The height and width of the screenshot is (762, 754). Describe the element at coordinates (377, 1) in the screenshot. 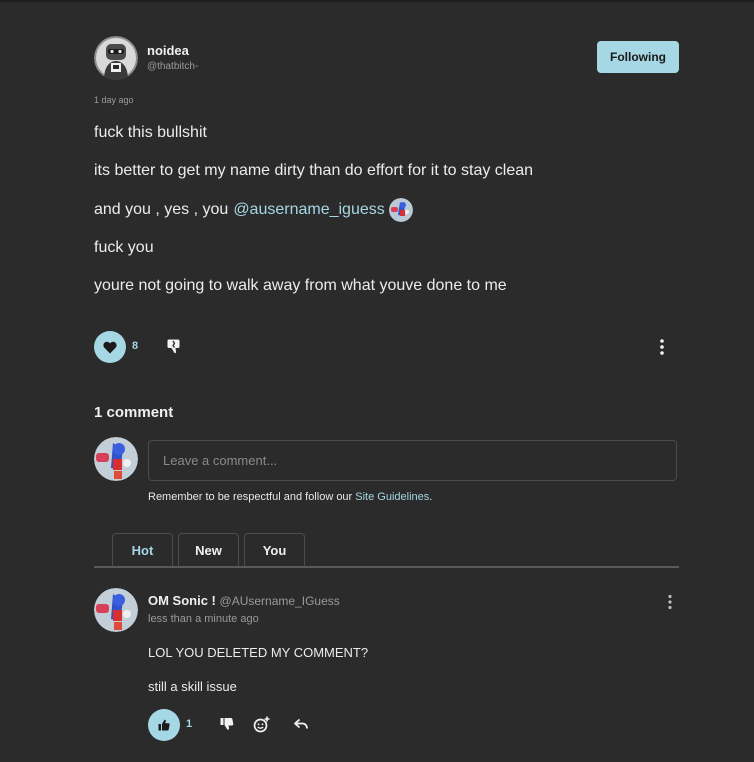

I see `top-border` at that location.